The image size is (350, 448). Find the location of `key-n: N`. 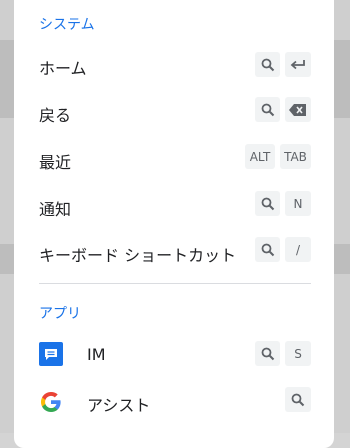

key-n: N is located at coordinates (298, 203).